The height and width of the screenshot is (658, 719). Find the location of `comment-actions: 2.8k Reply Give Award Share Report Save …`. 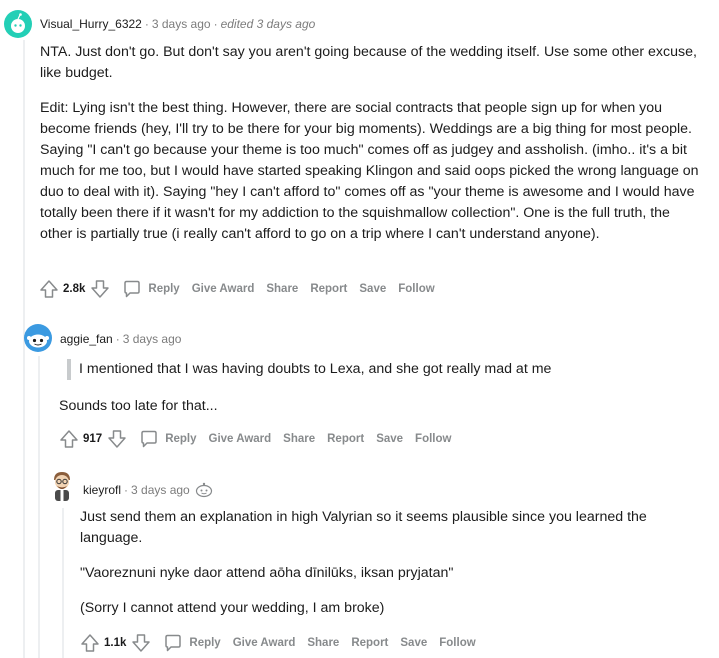

comment-actions: 2.8k Reply Give Award Share Report Save … is located at coordinates (243, 289).